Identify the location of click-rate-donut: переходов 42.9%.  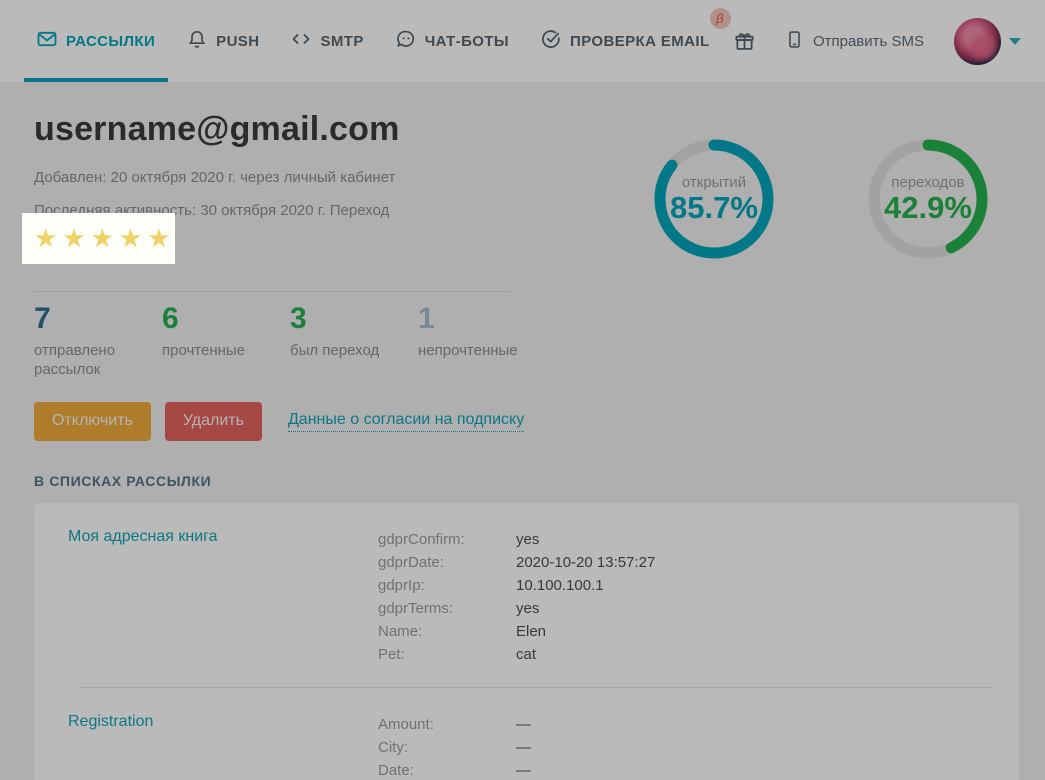
(928, 199).